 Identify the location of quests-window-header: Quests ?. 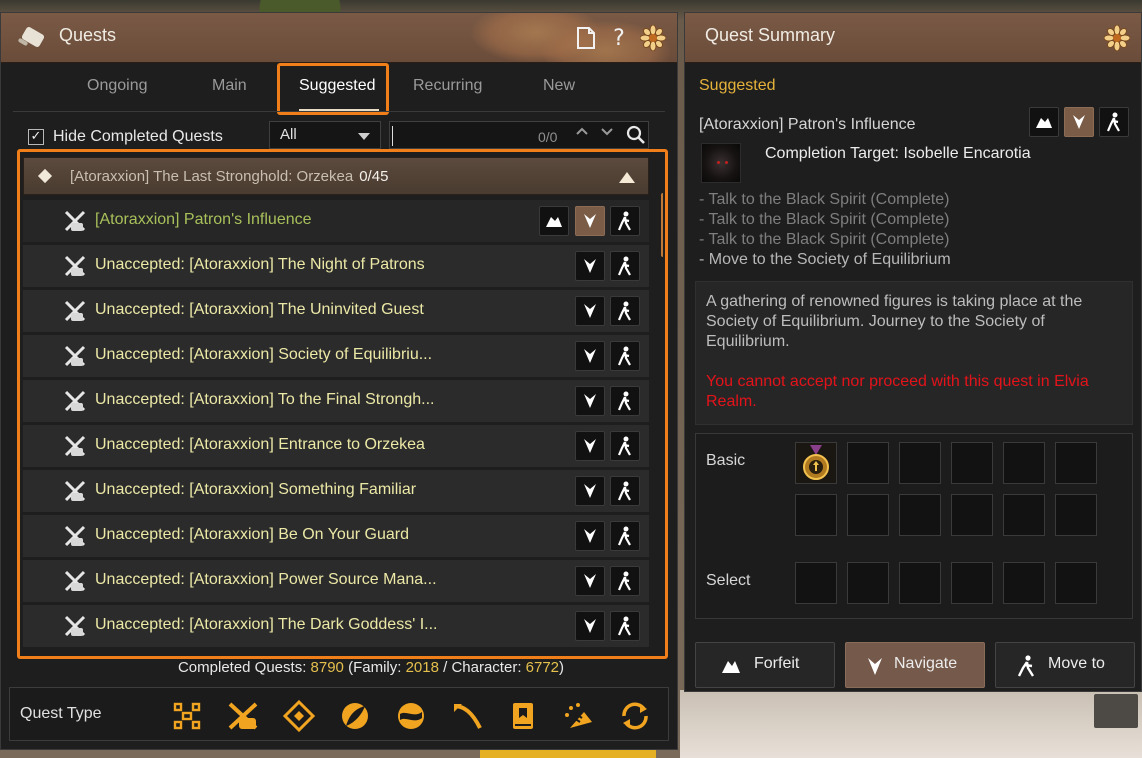
(339, 38).